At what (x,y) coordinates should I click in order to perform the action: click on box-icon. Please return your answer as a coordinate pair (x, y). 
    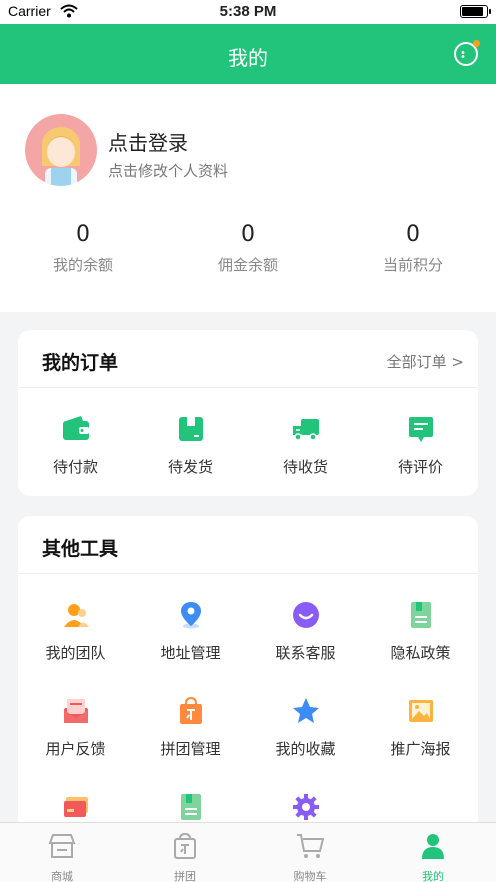
    Looking at the image, I should click on (190, 429).